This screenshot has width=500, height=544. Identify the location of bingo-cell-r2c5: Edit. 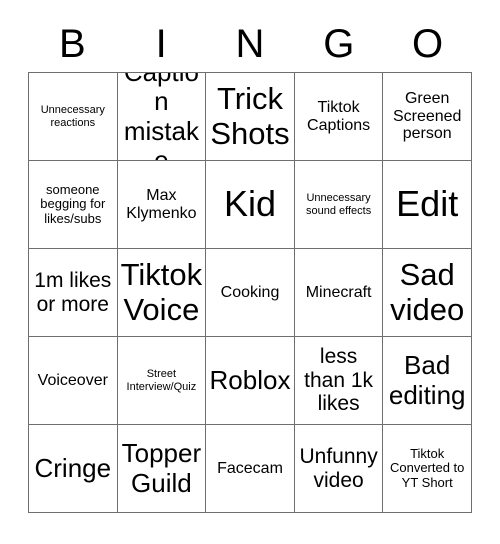
(427, 205).